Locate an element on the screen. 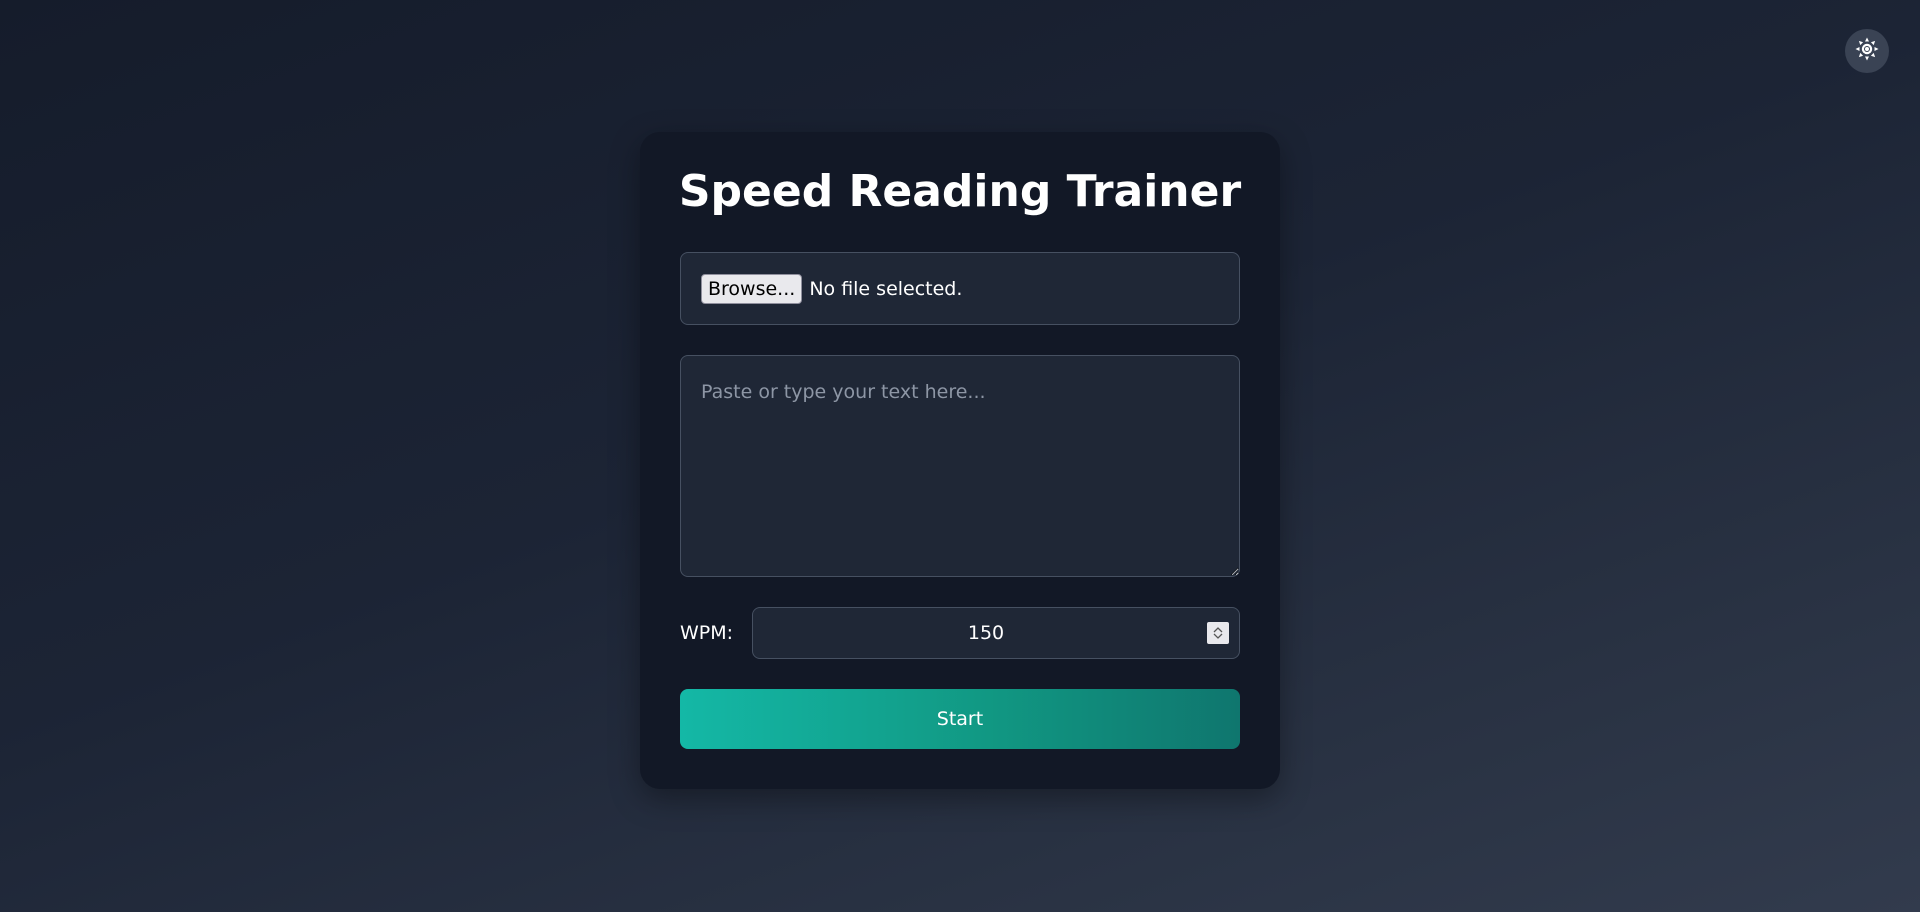  start-button: Start is located at coordinates (960, 719).